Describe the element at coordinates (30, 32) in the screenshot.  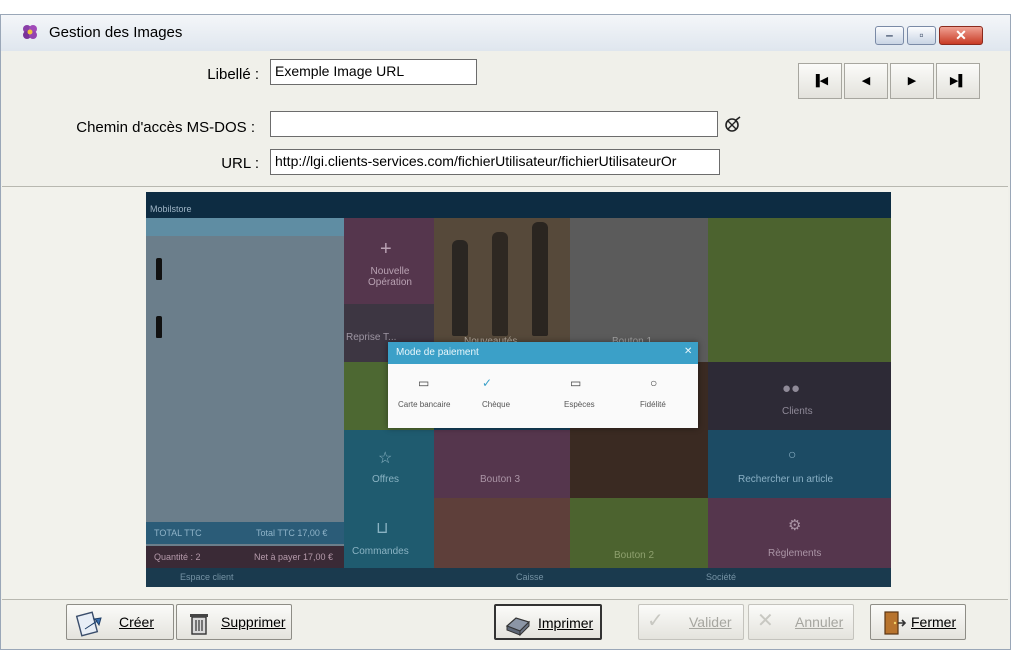
I see `flower-app-icon` at that location.